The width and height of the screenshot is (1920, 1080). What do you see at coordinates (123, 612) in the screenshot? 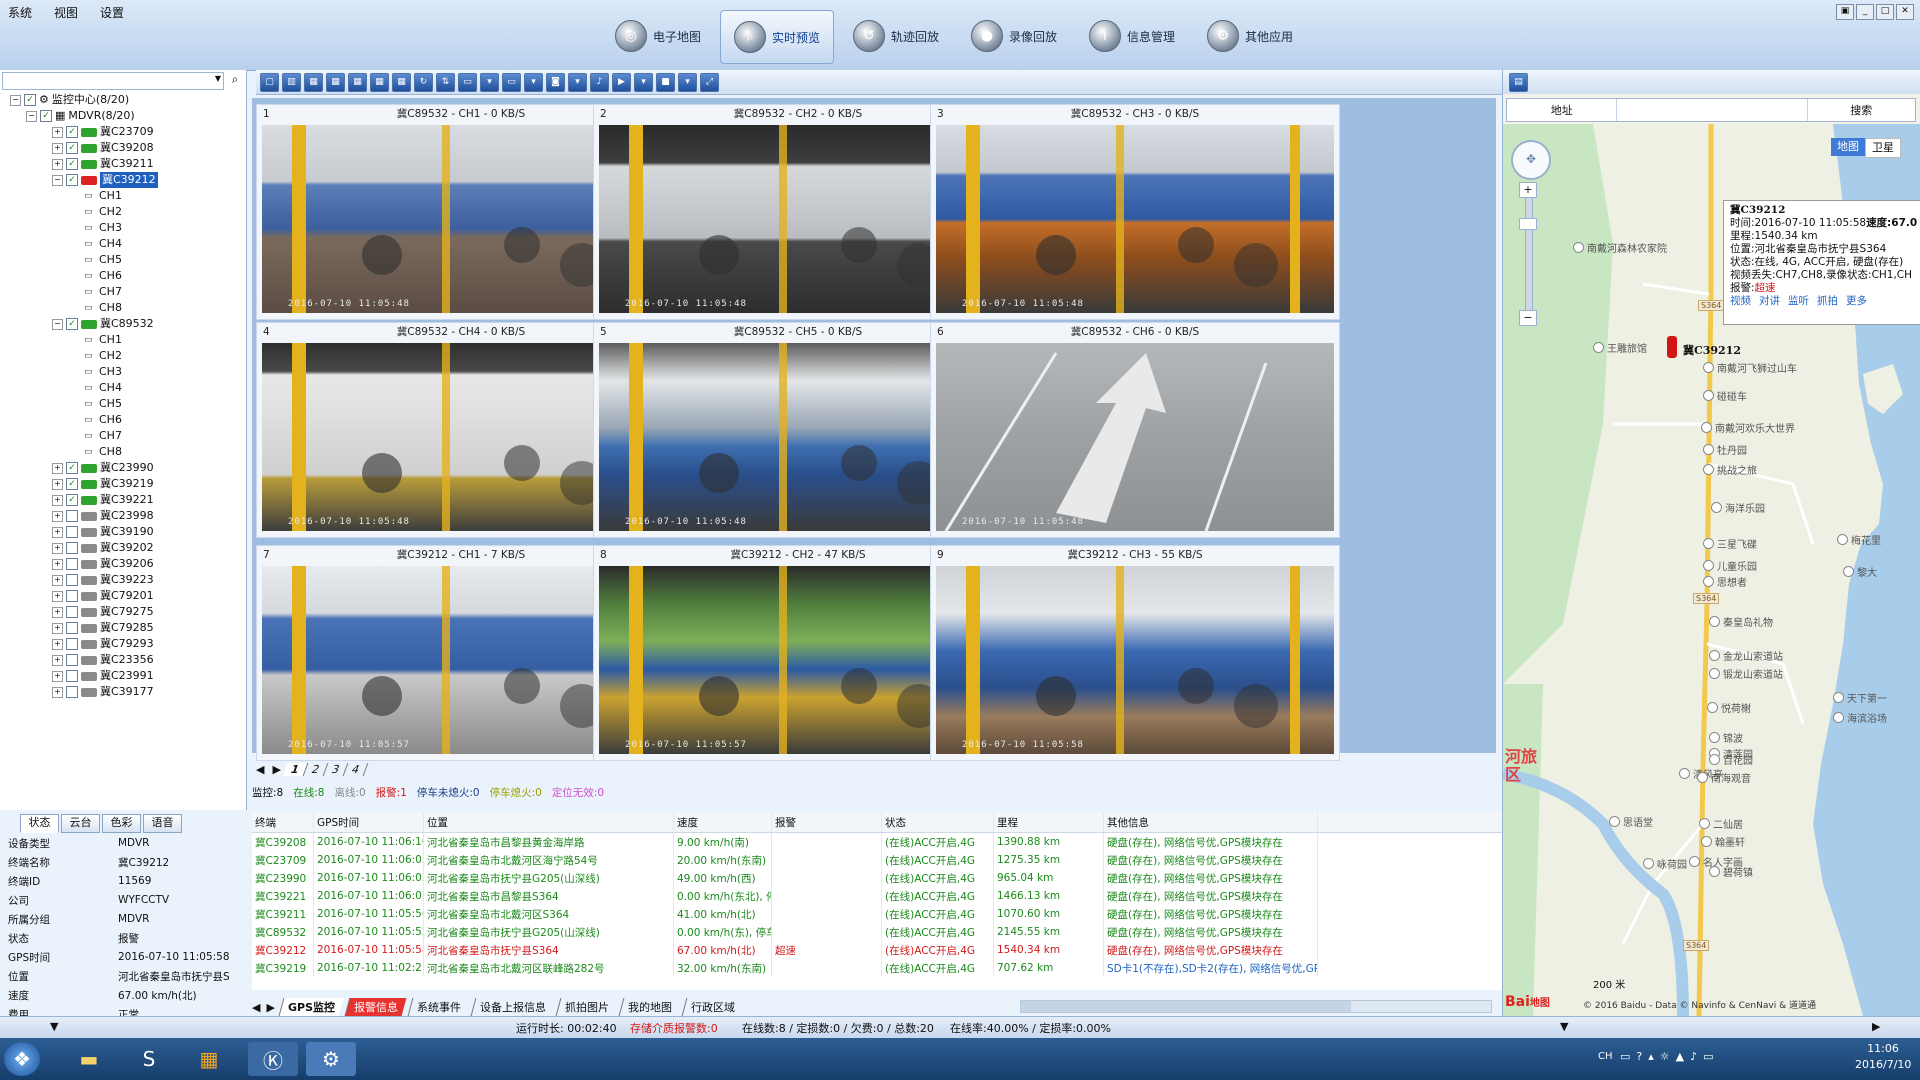
I see `tree-vehicle: + 冀C79275` at bounding box center [123, 612].